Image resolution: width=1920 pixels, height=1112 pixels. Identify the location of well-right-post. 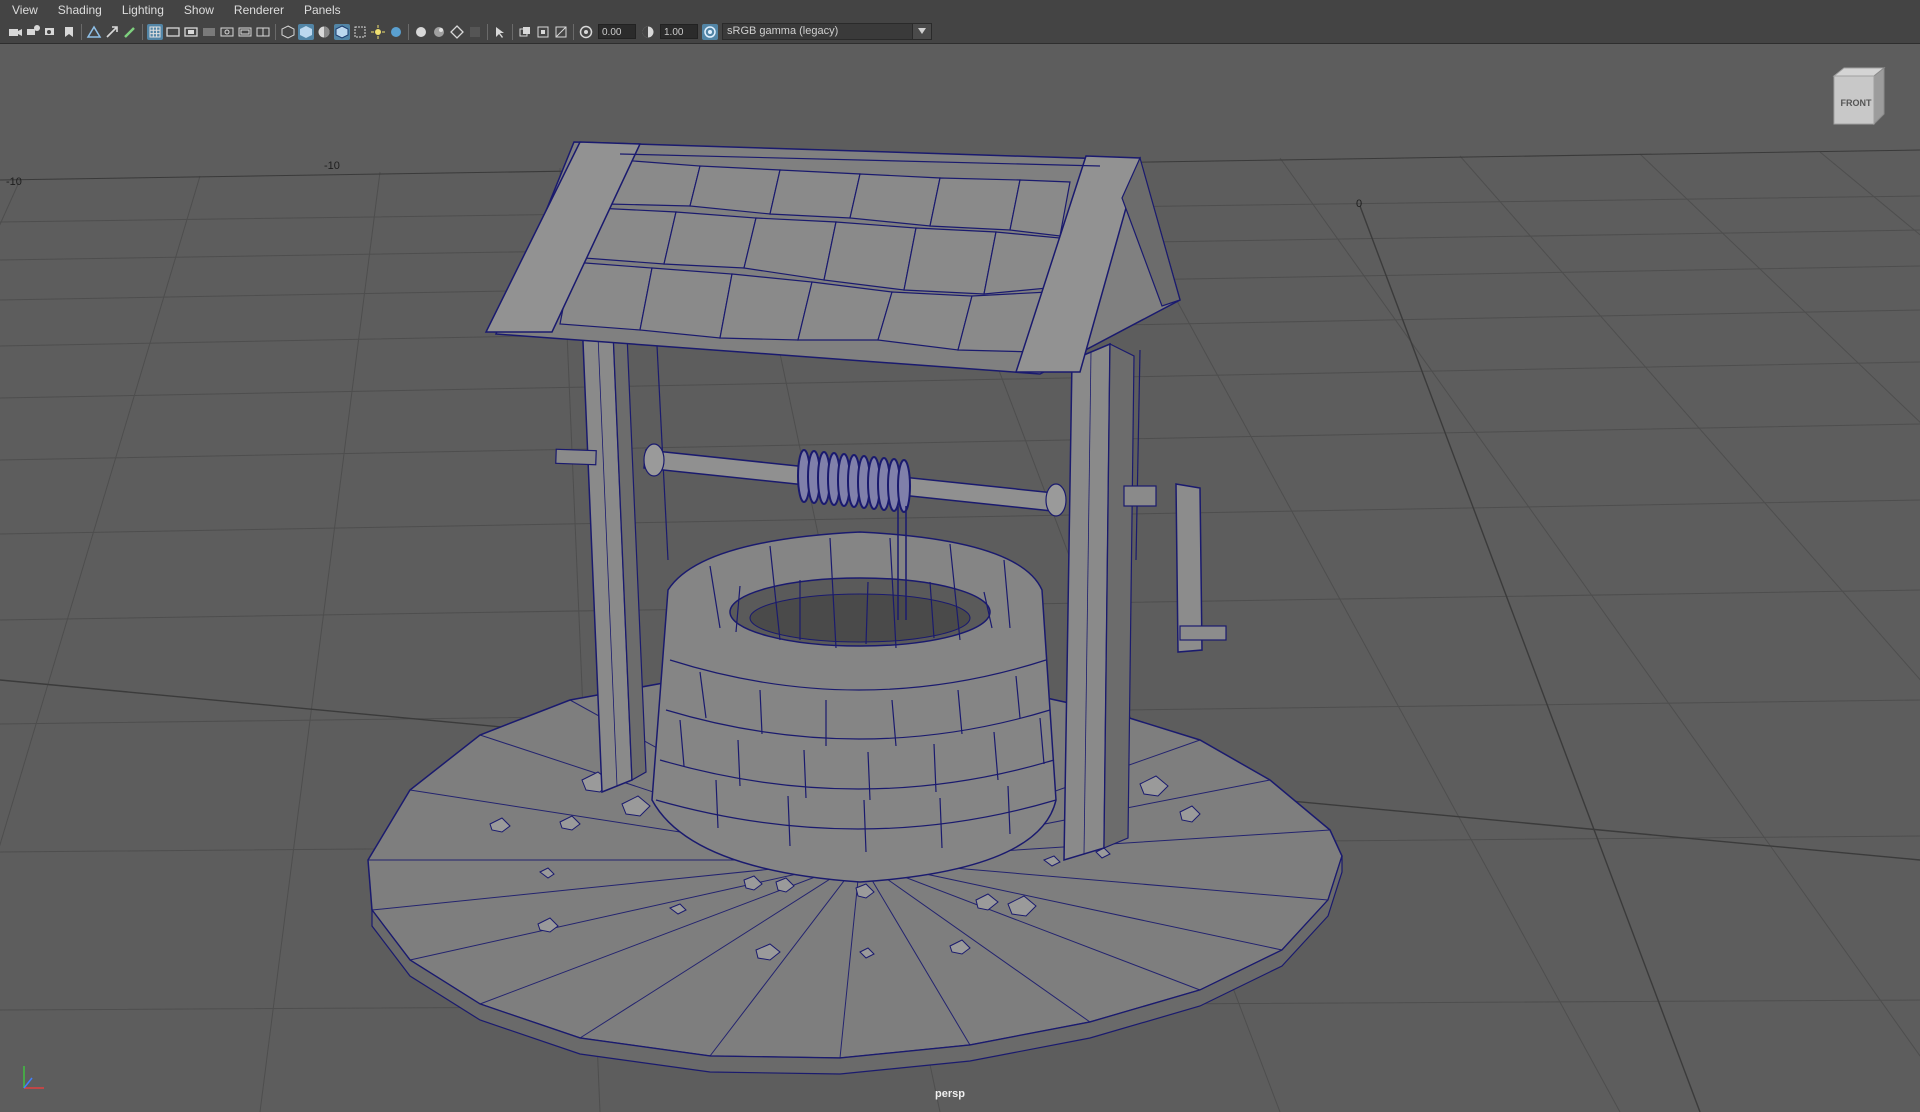
(1099, 602).